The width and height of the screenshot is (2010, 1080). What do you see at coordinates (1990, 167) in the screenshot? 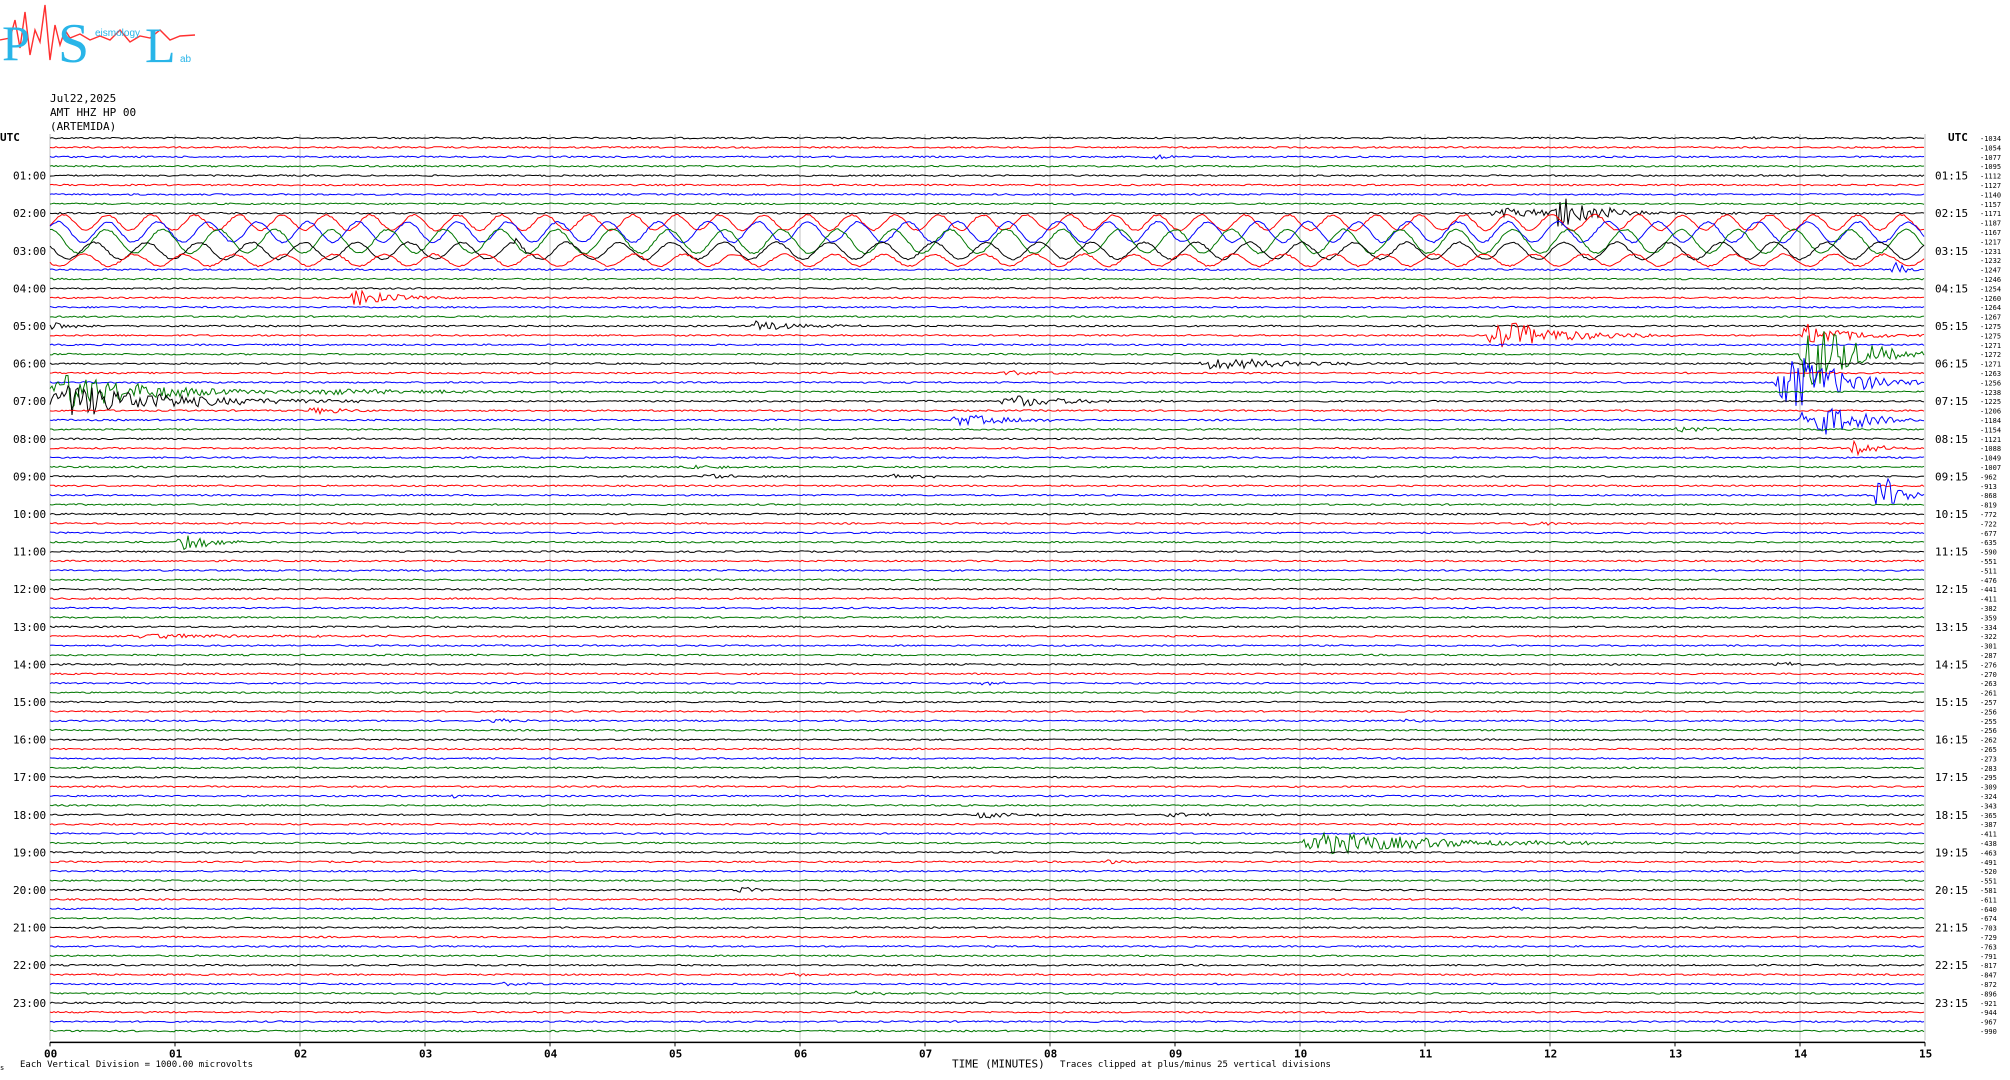
I see `trace-offset-label: -1095` at bounding box center [1990, 167].